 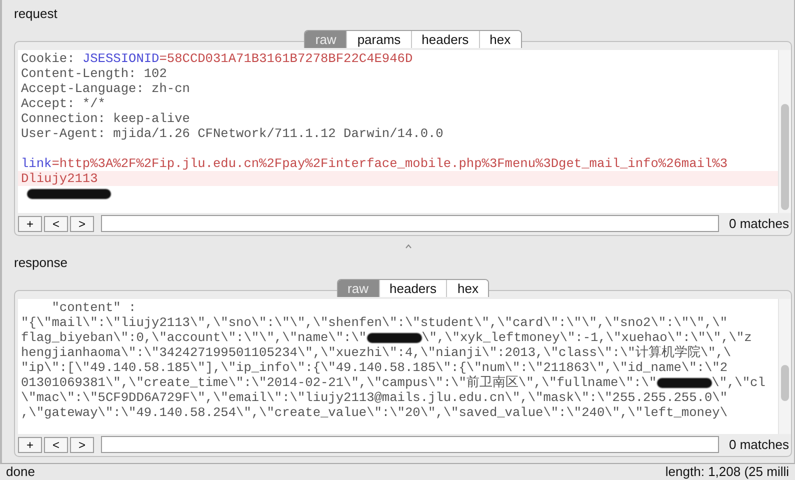 I want to click on code-line: Connection: keep-alive, so click(x=105, y=118).